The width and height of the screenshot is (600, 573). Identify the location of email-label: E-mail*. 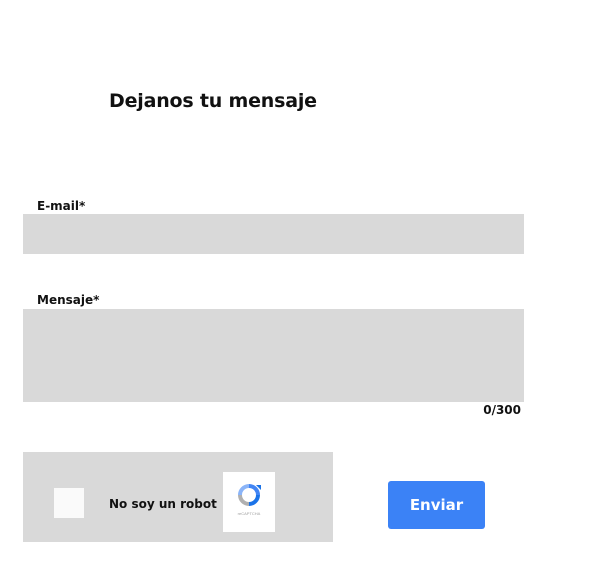
(61, 206).